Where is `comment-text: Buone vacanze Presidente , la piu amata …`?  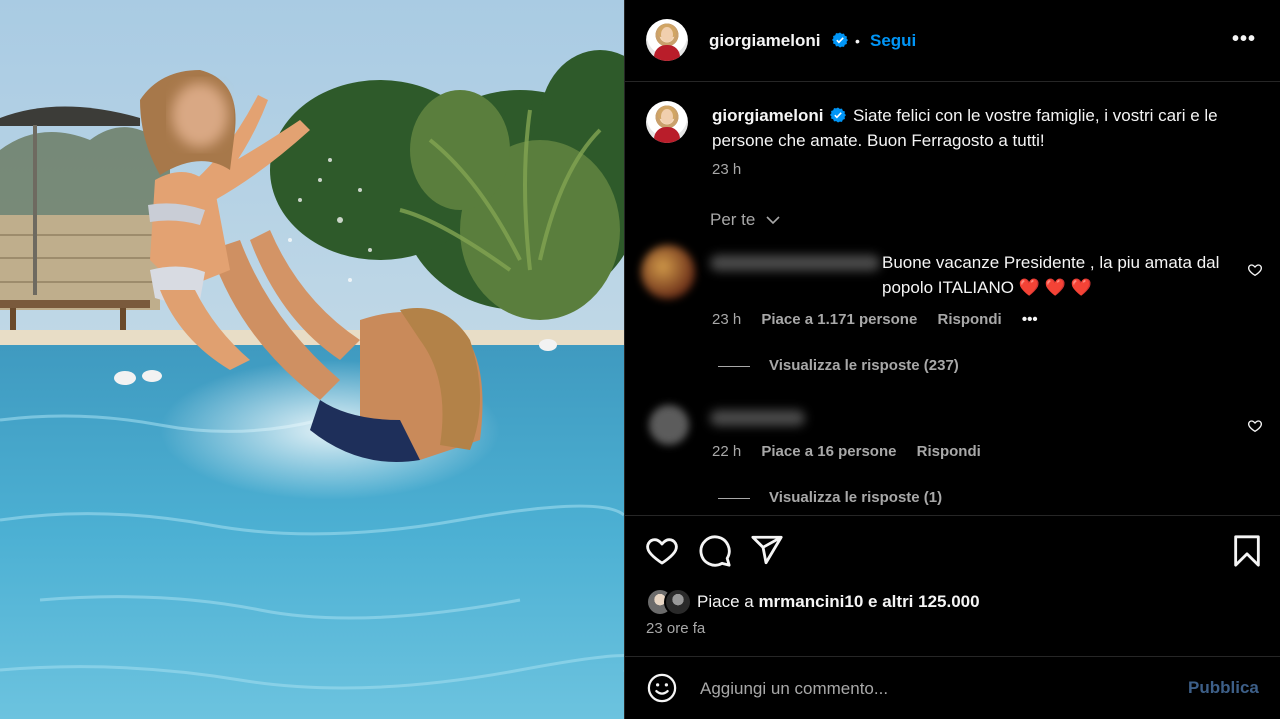 comment-text: Buone vacanze Presidente , la piu amata … is located at coordinates (1051, 275).